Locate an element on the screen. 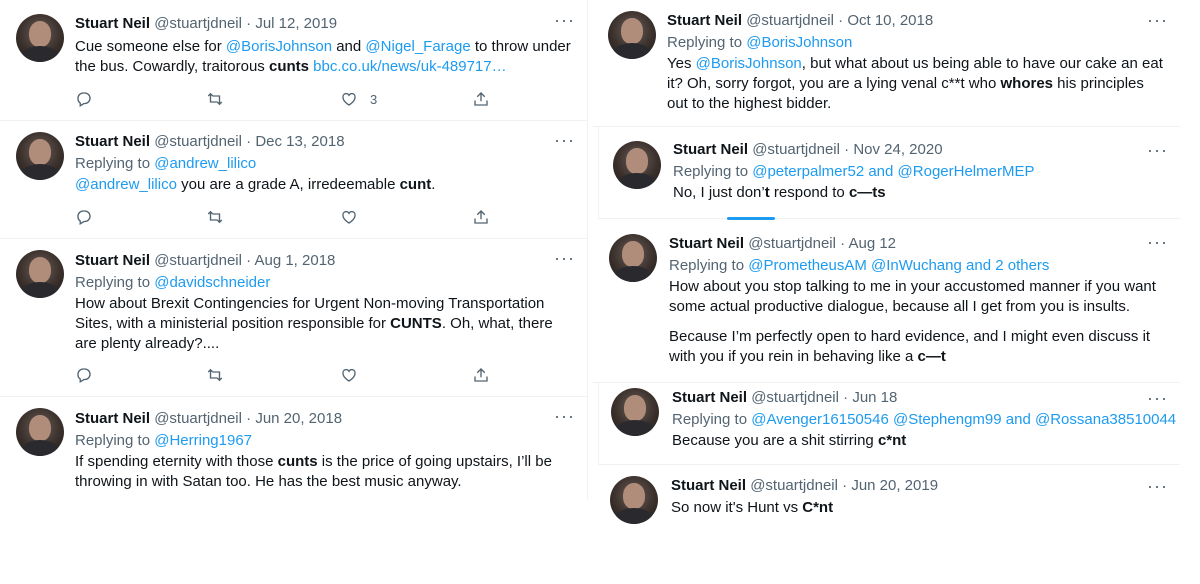  tweet-header: Stuart Neil @stuartjdneil · Jul 12, 2019 is located at coordinates (325, 24).